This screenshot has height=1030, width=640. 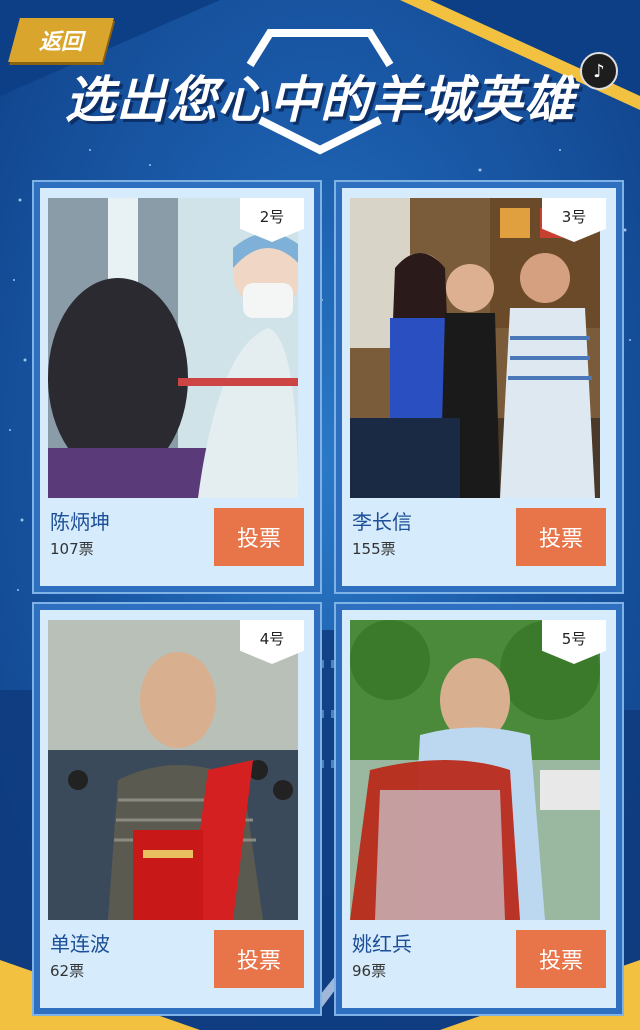 I want to click on music-toggle-button: ♪, so click(x=599, y=71).